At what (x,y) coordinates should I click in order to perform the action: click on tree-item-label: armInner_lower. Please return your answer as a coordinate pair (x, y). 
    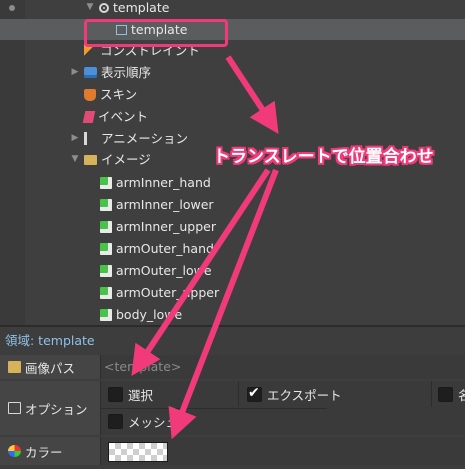
    Looking at the image, I should click on (165, 204).